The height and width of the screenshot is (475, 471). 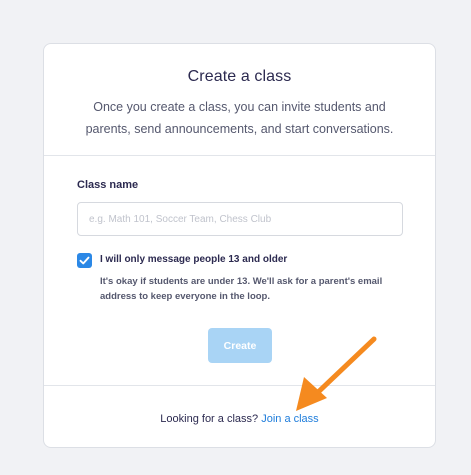 What do you see at coordinates (193, 259) in the screenshot?
I see `age-checkbox-label: I will only message people 13 and older` at bounding box center [193, 259].